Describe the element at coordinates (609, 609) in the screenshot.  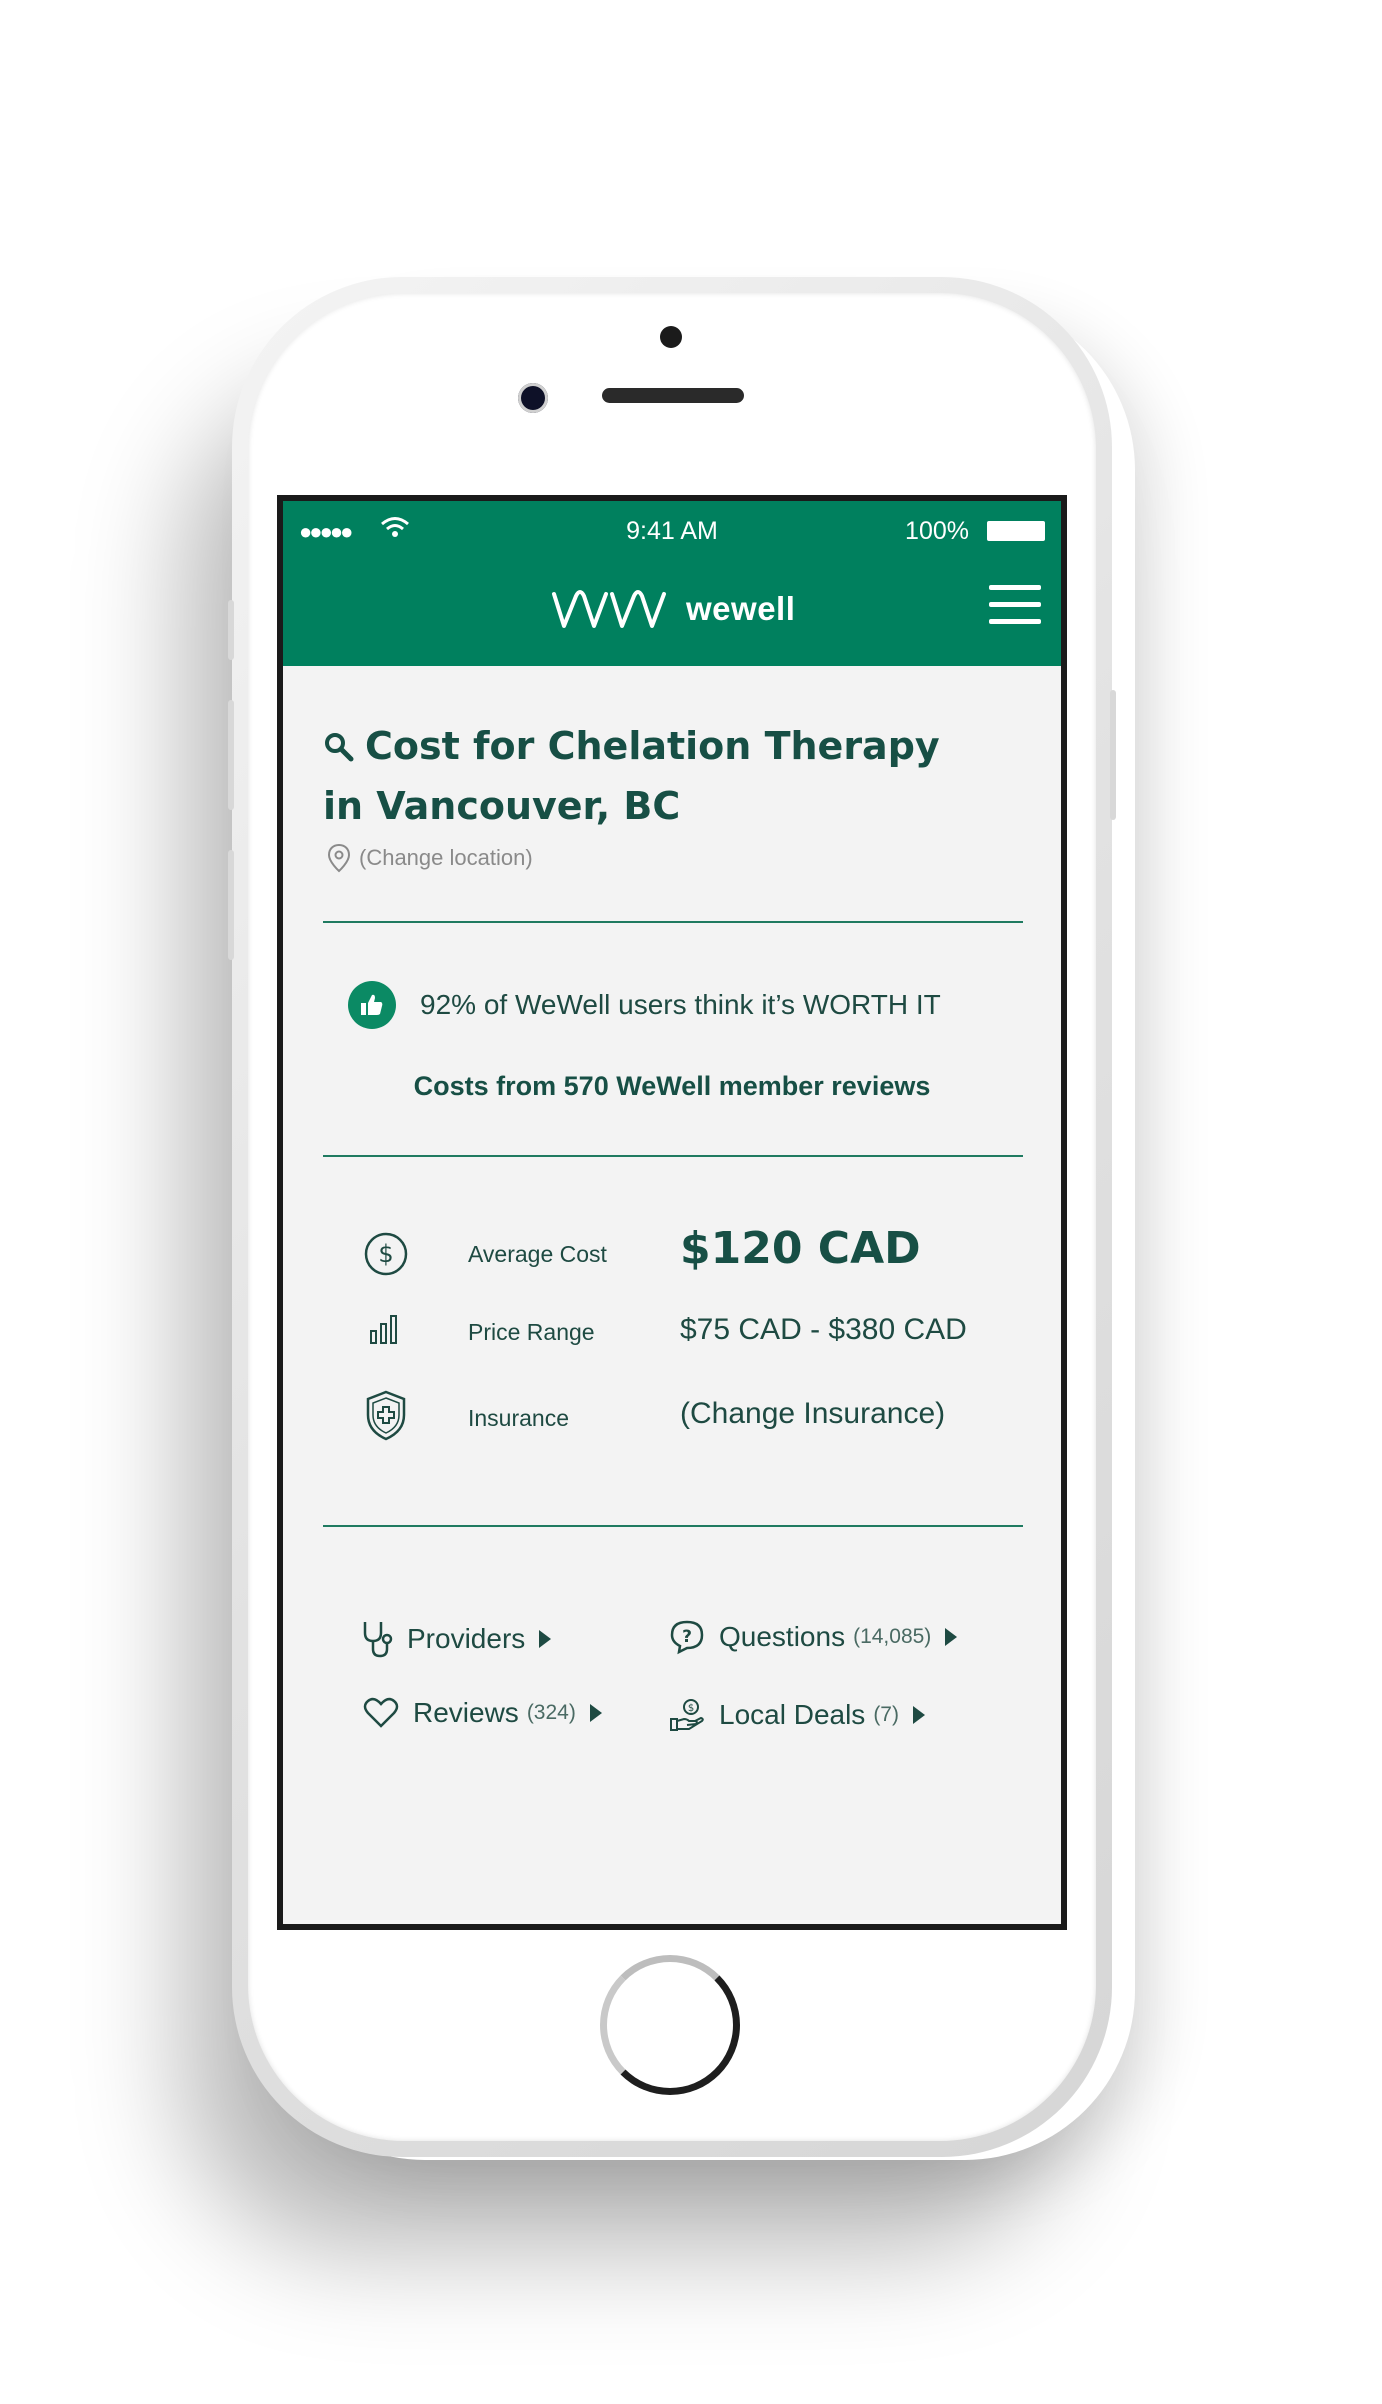
I see `wewell-logo-mark-icon` at that location.